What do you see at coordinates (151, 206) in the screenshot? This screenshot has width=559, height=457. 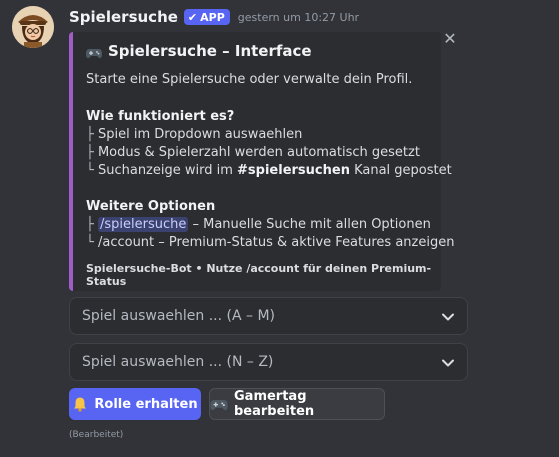 I see `more-heading: Weitere Optionen` at bounding box center [151, 206].